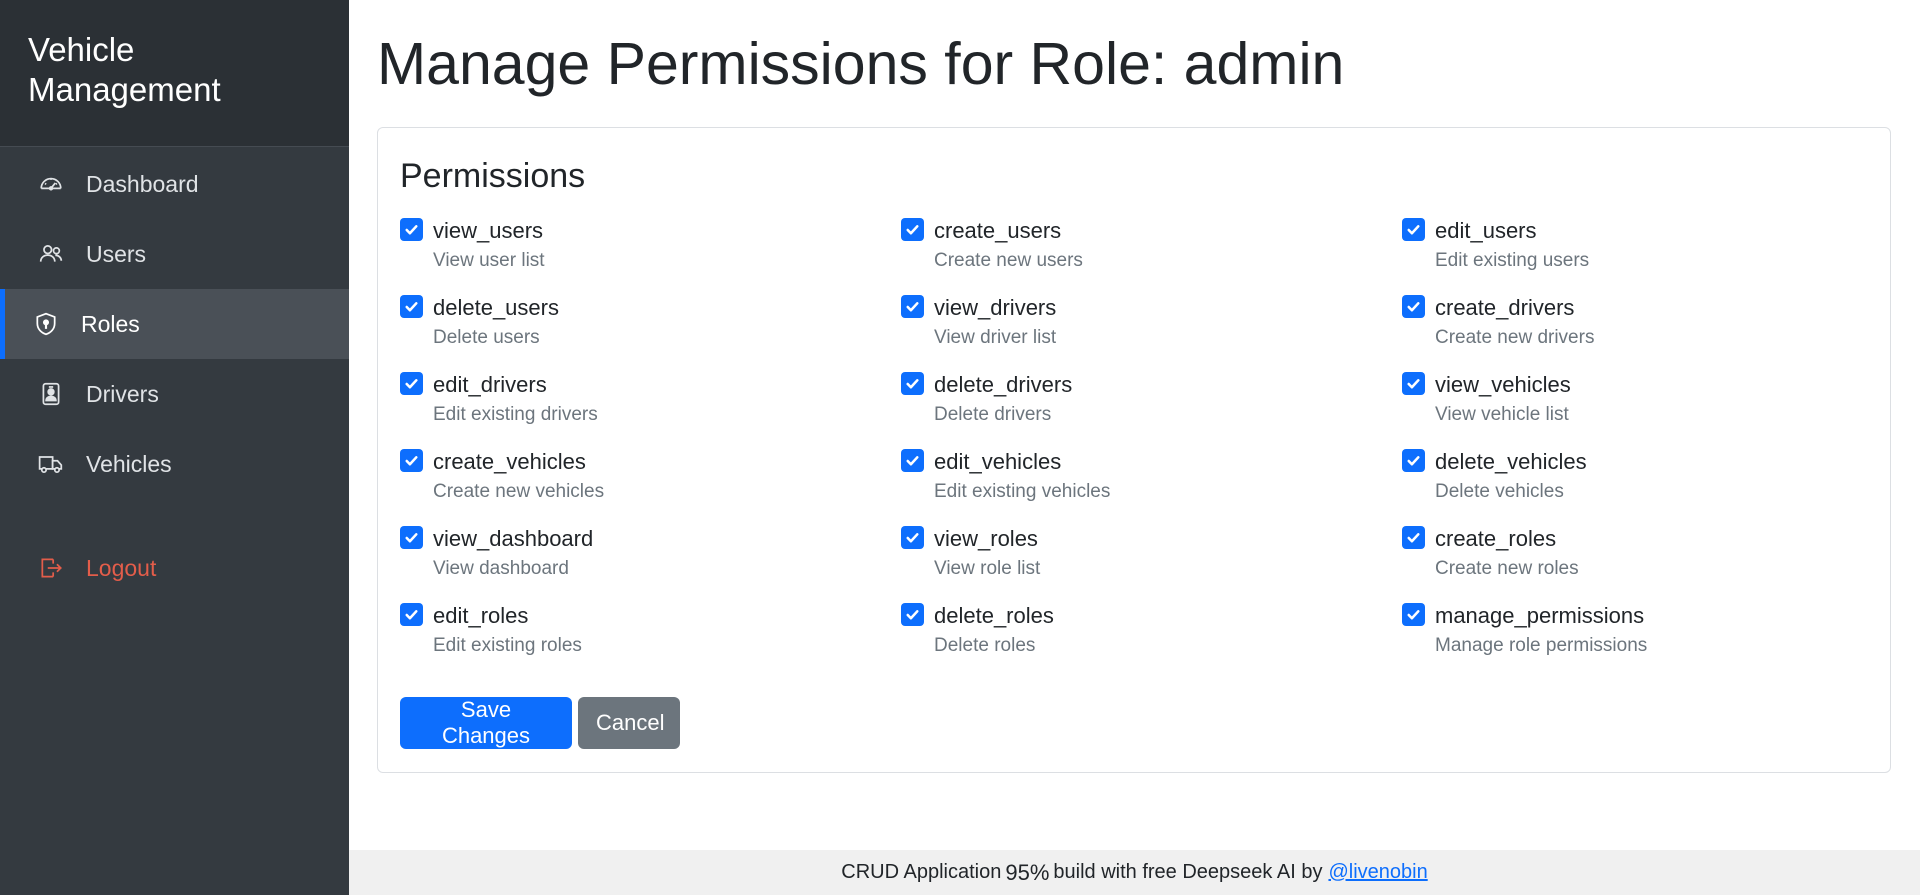 The image size is (1920, 895). Describe the element at coordinates (1503, 385) in the screenshot. I see `permission-name: view_vehicles` at that location.